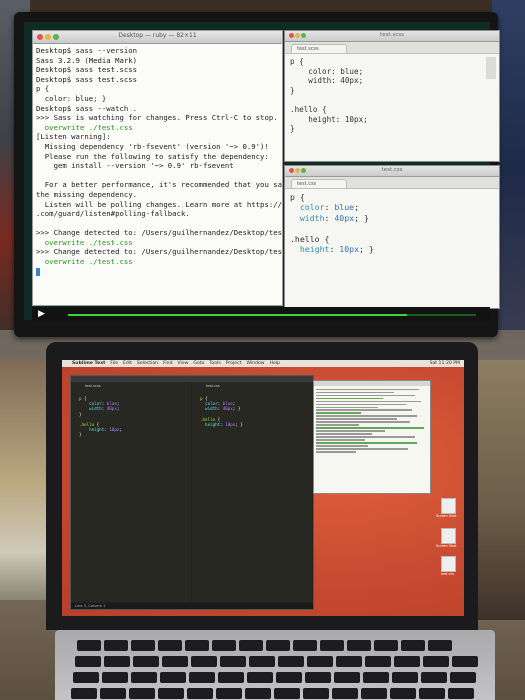  I want to click on laptop-terminal-output, so click(372, 420).